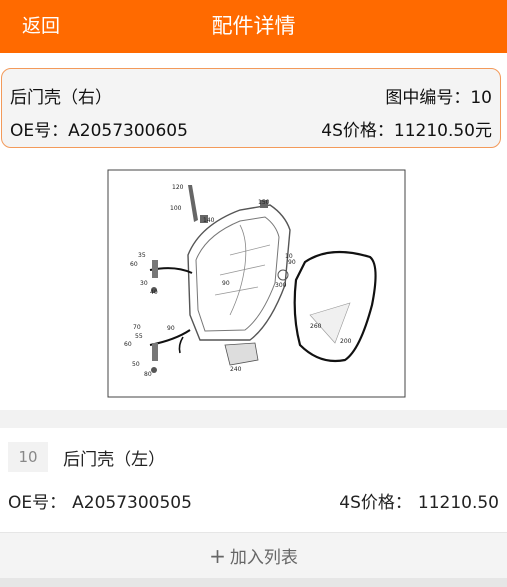  Describe the element at coordinates (178, 187) in the screenshot. I see `svg-text: 120` at that location.